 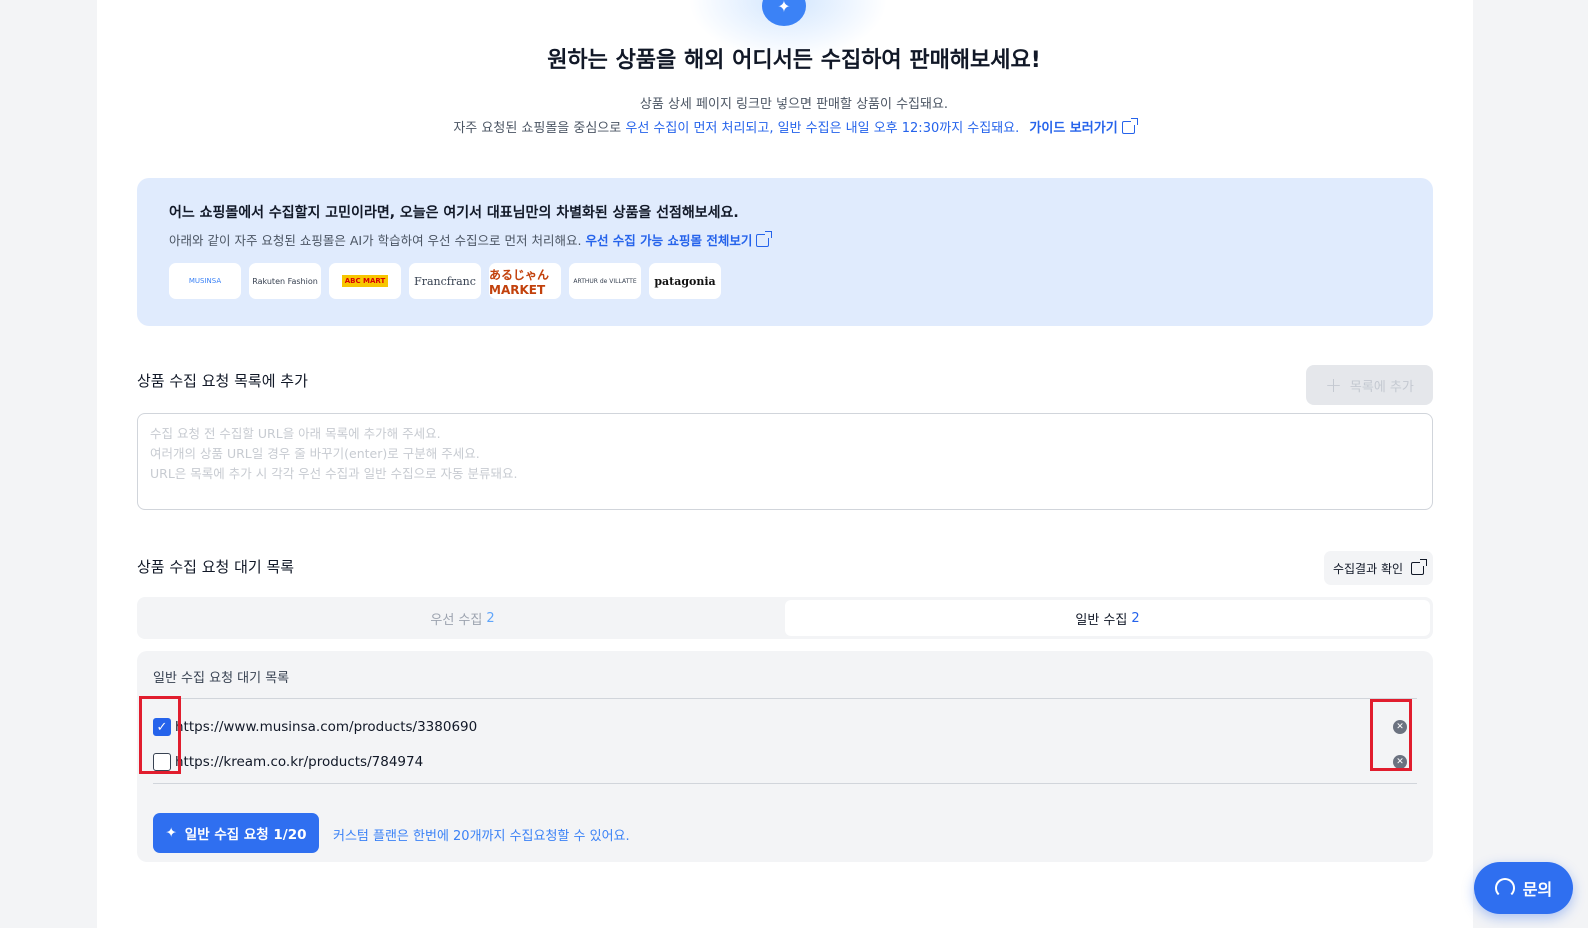 I want to click on logo-patagonia: patagonia, so click(x=685, y=281).